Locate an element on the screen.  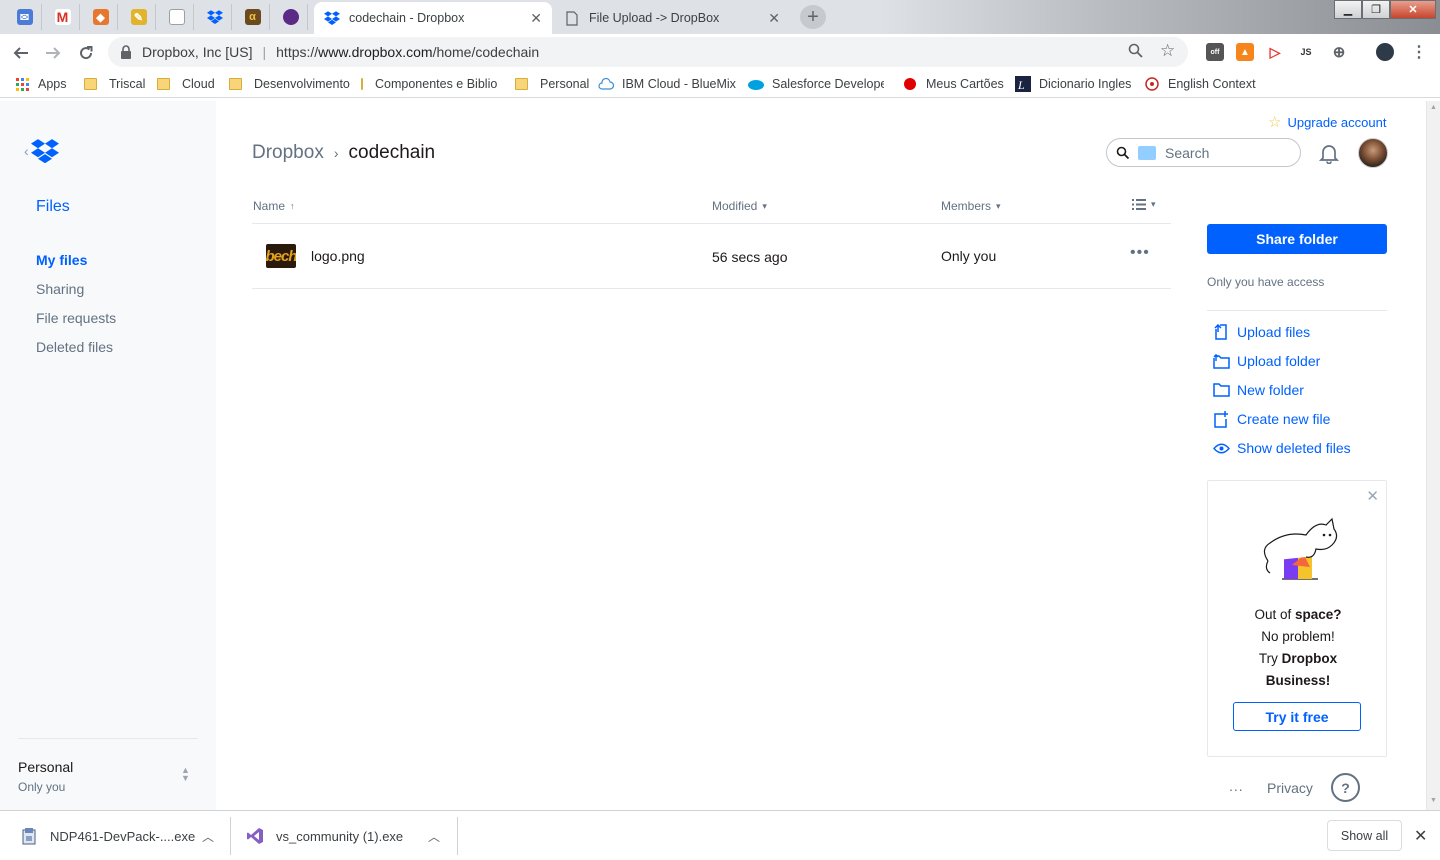
document-icon is located at coordinates (572, 18).